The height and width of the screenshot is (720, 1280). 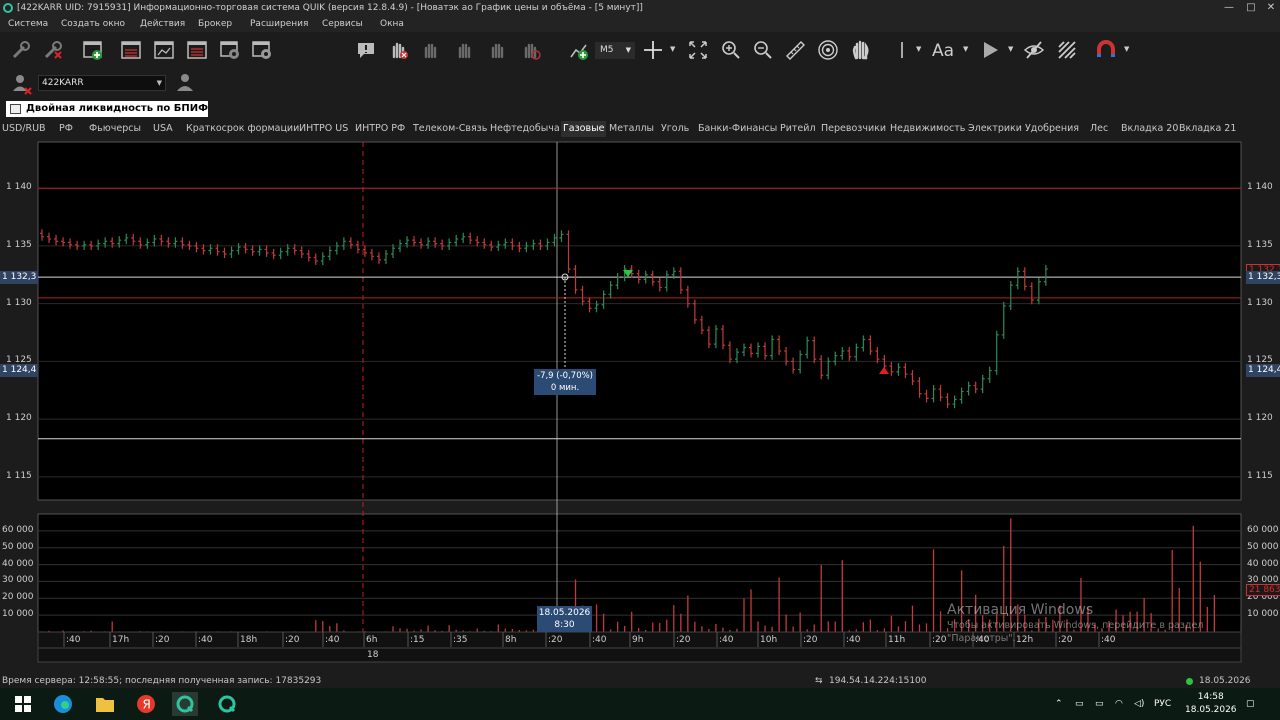 I want to click on tab-telecom: Телеком-Связь, so click(x=450, y=129).